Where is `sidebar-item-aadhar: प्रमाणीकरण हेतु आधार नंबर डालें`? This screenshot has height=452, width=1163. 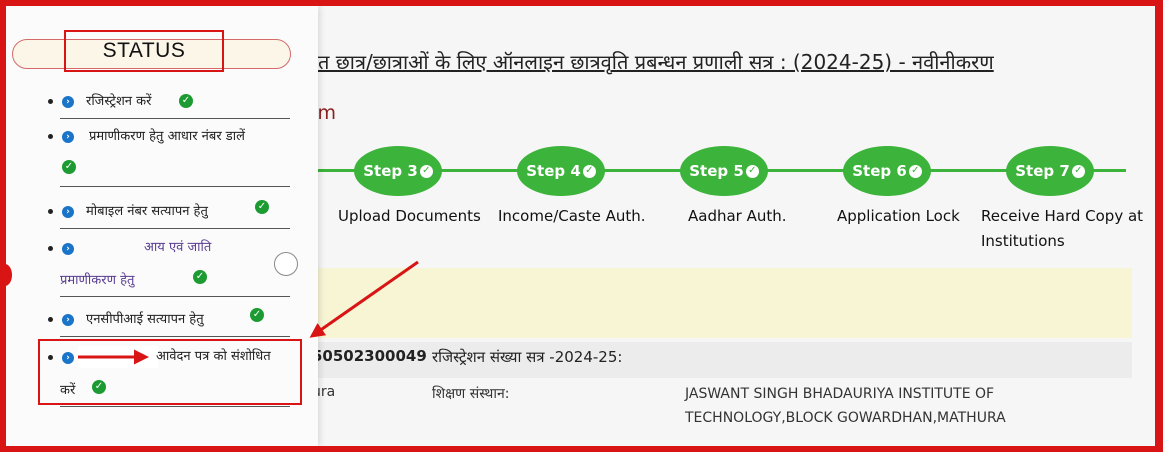
sidebar-item-aadhar: प्रमाणीकरण हेतु आधार नंबर डालें is located at coordinates (167, 135).